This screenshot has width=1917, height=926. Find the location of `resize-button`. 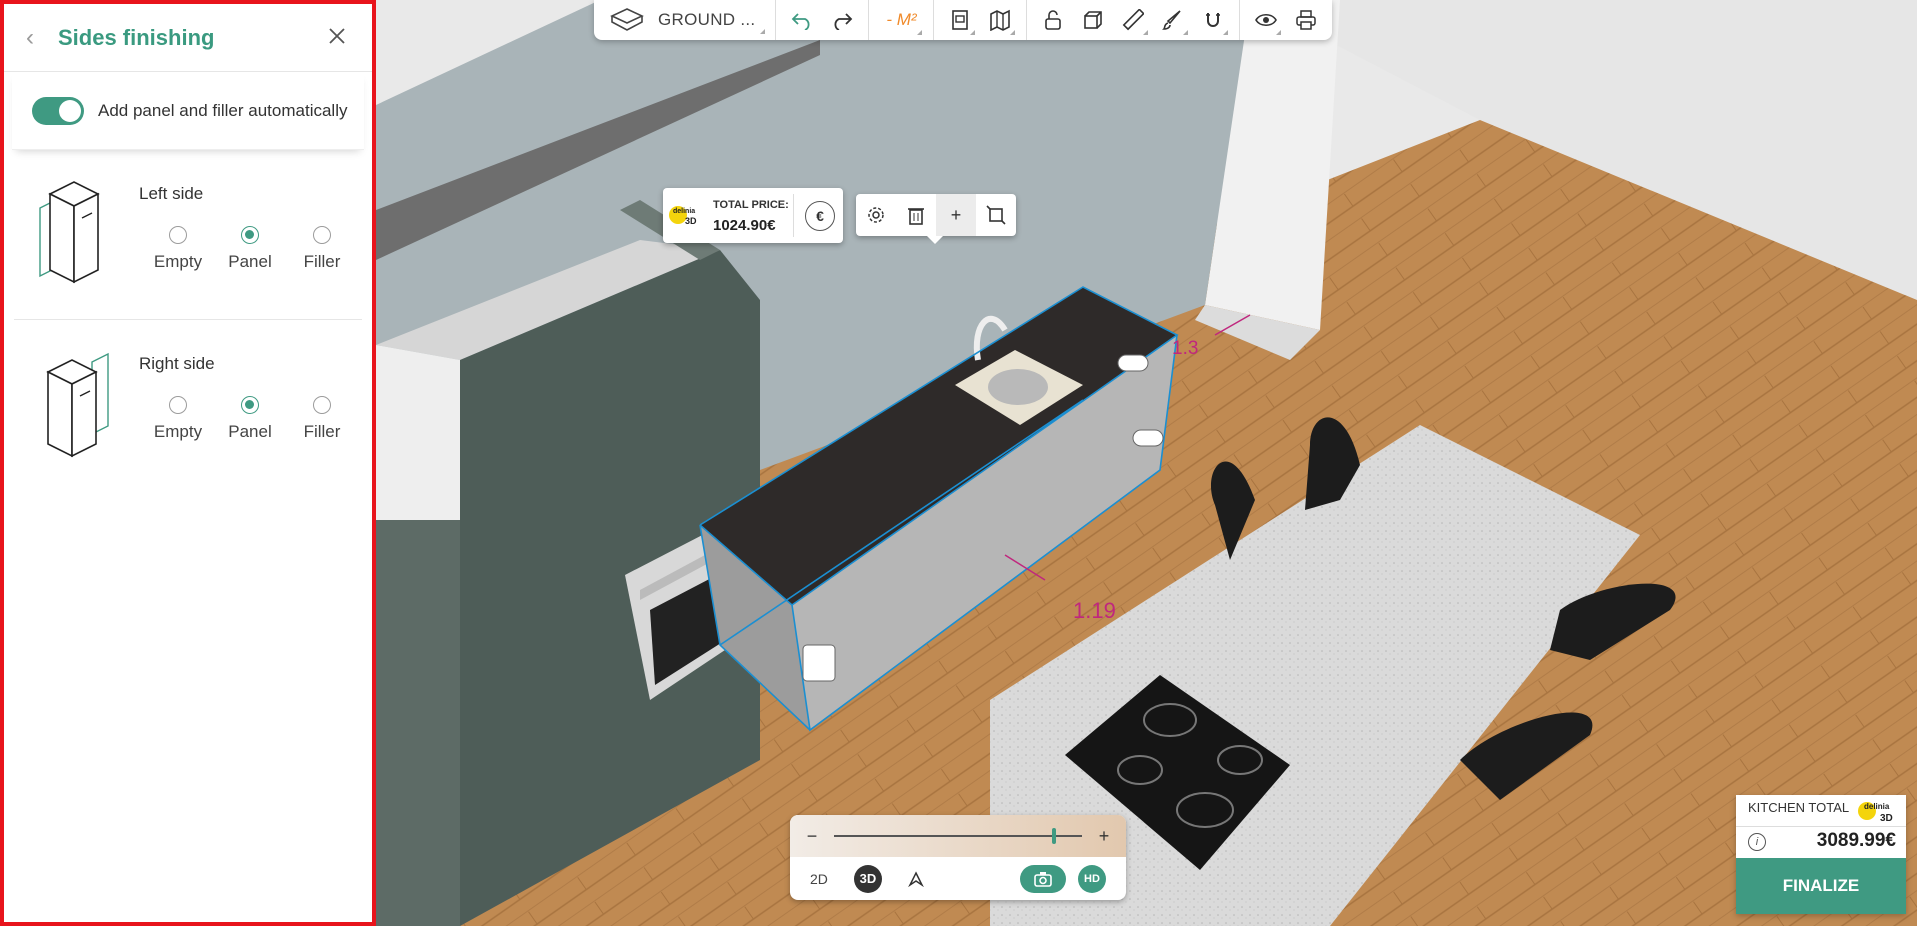

resize-button is located at coordinates (996, 215).